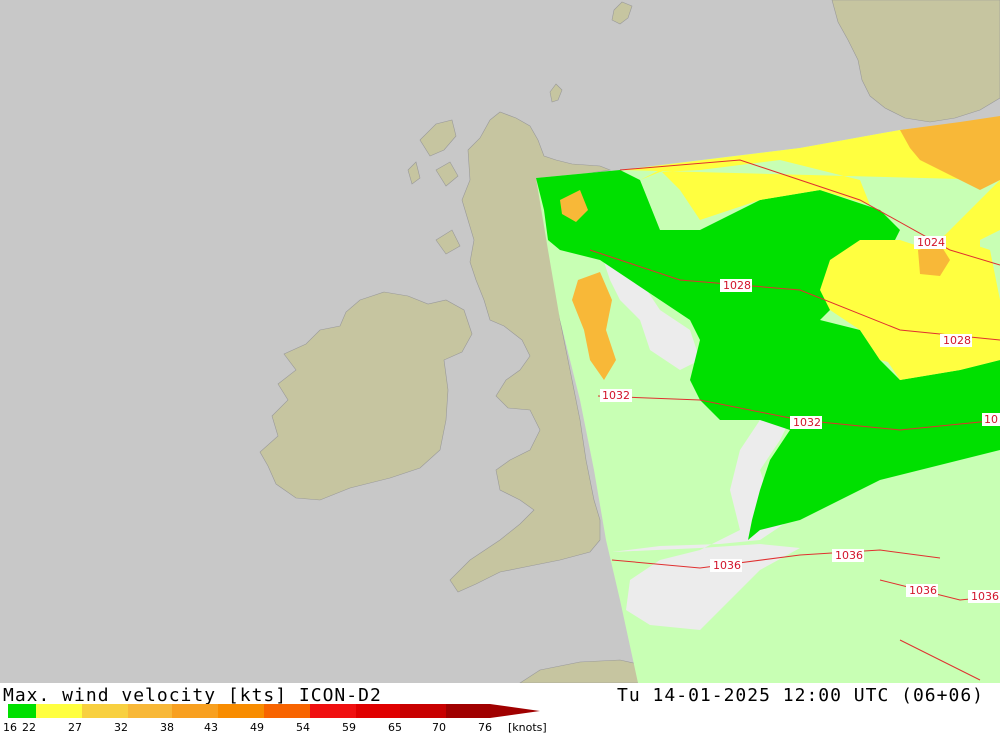 This screenshot has height=733, width=1000. Describe the element at coordinates (192, 695) in the screenshot. I see `map-title: Max. wind velocity [kts] ICON-D2` at that location.